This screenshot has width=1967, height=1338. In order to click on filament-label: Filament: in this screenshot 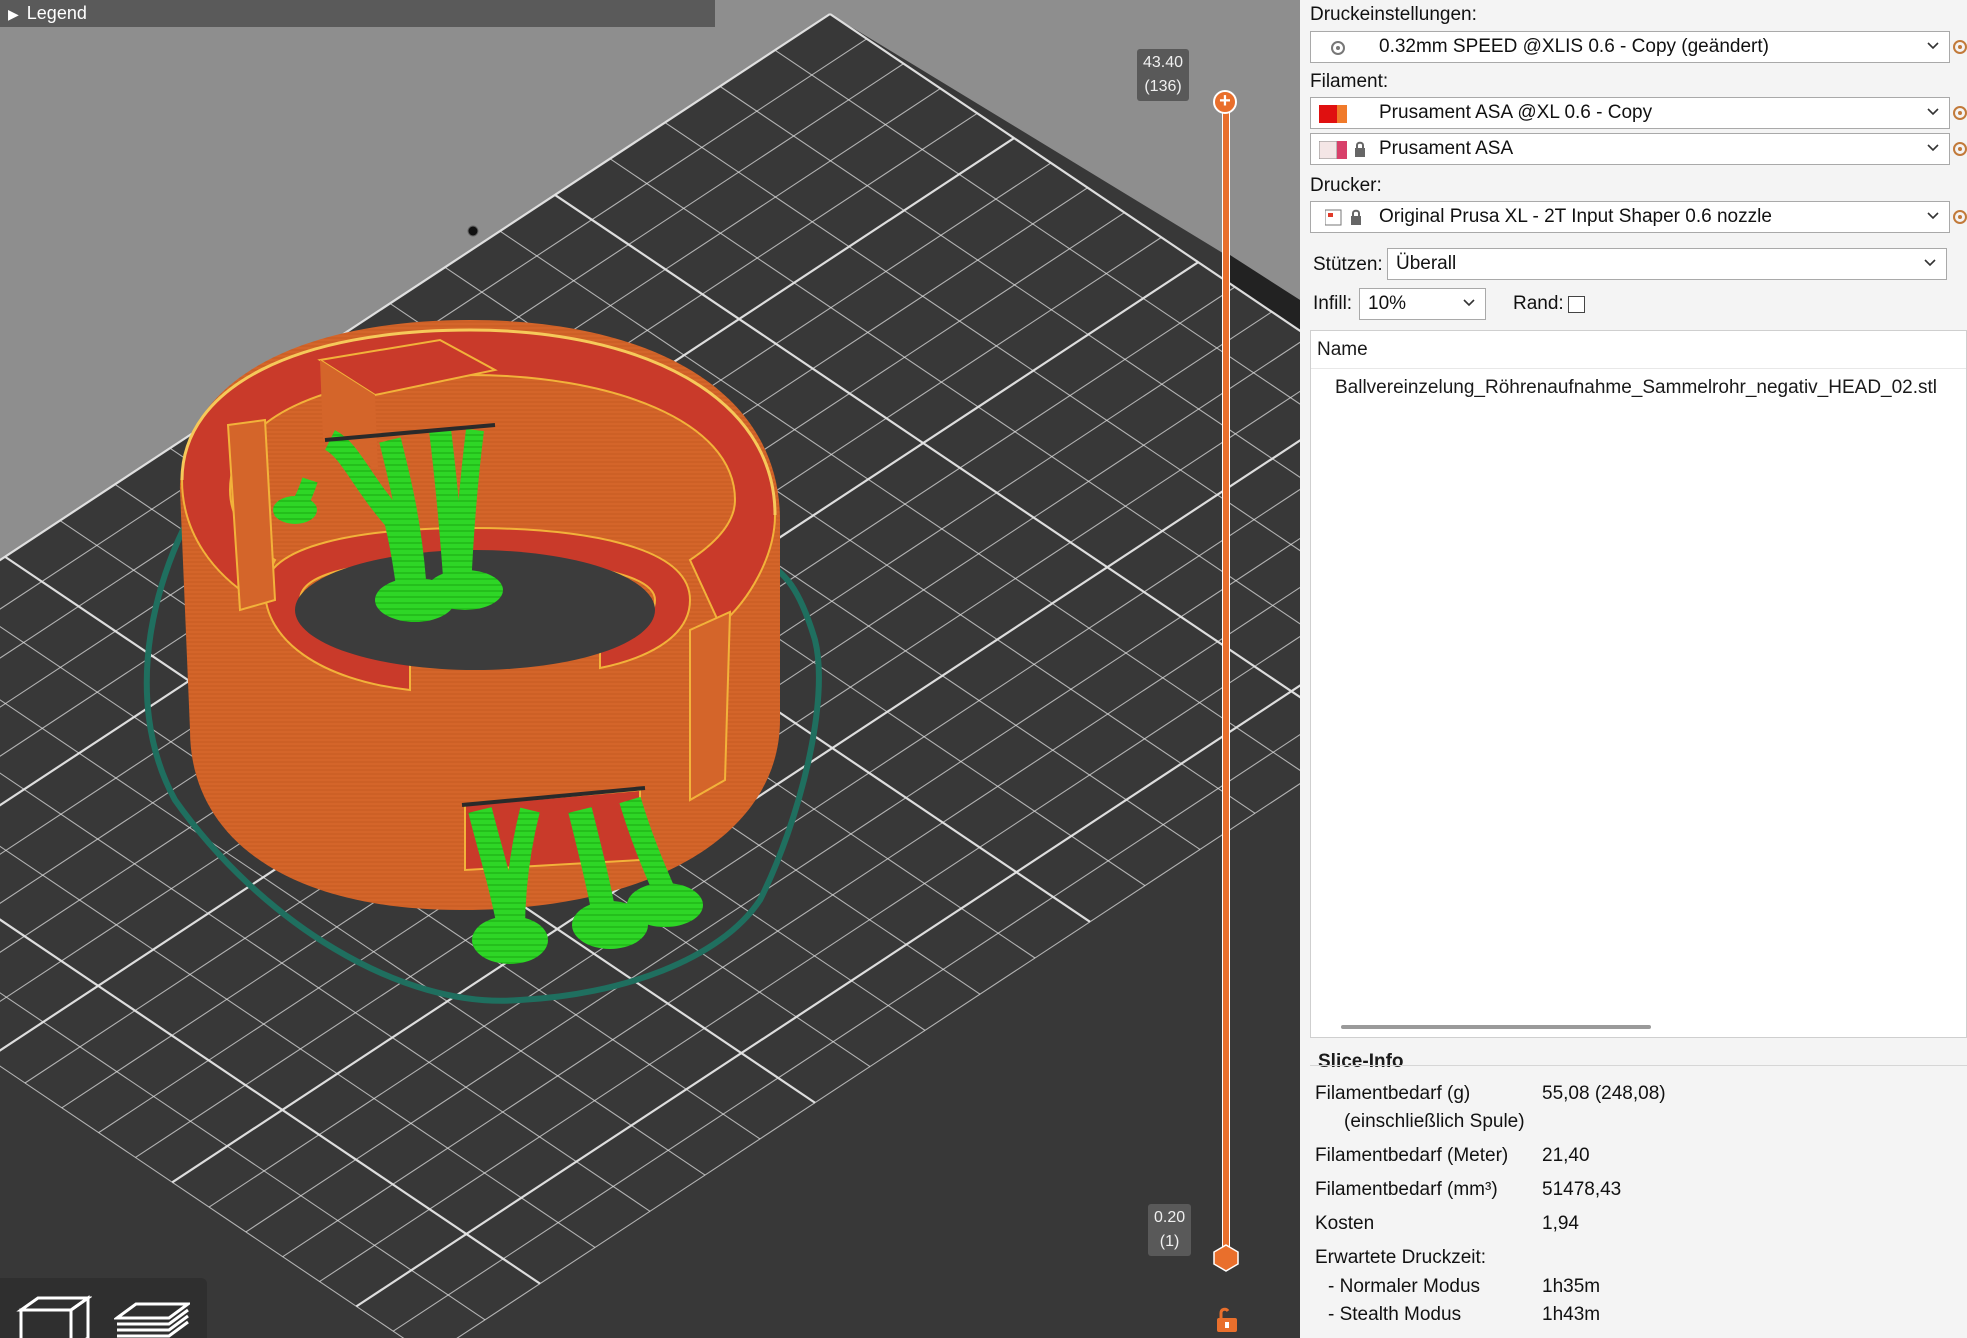, I will do `click(1349, 81)`.